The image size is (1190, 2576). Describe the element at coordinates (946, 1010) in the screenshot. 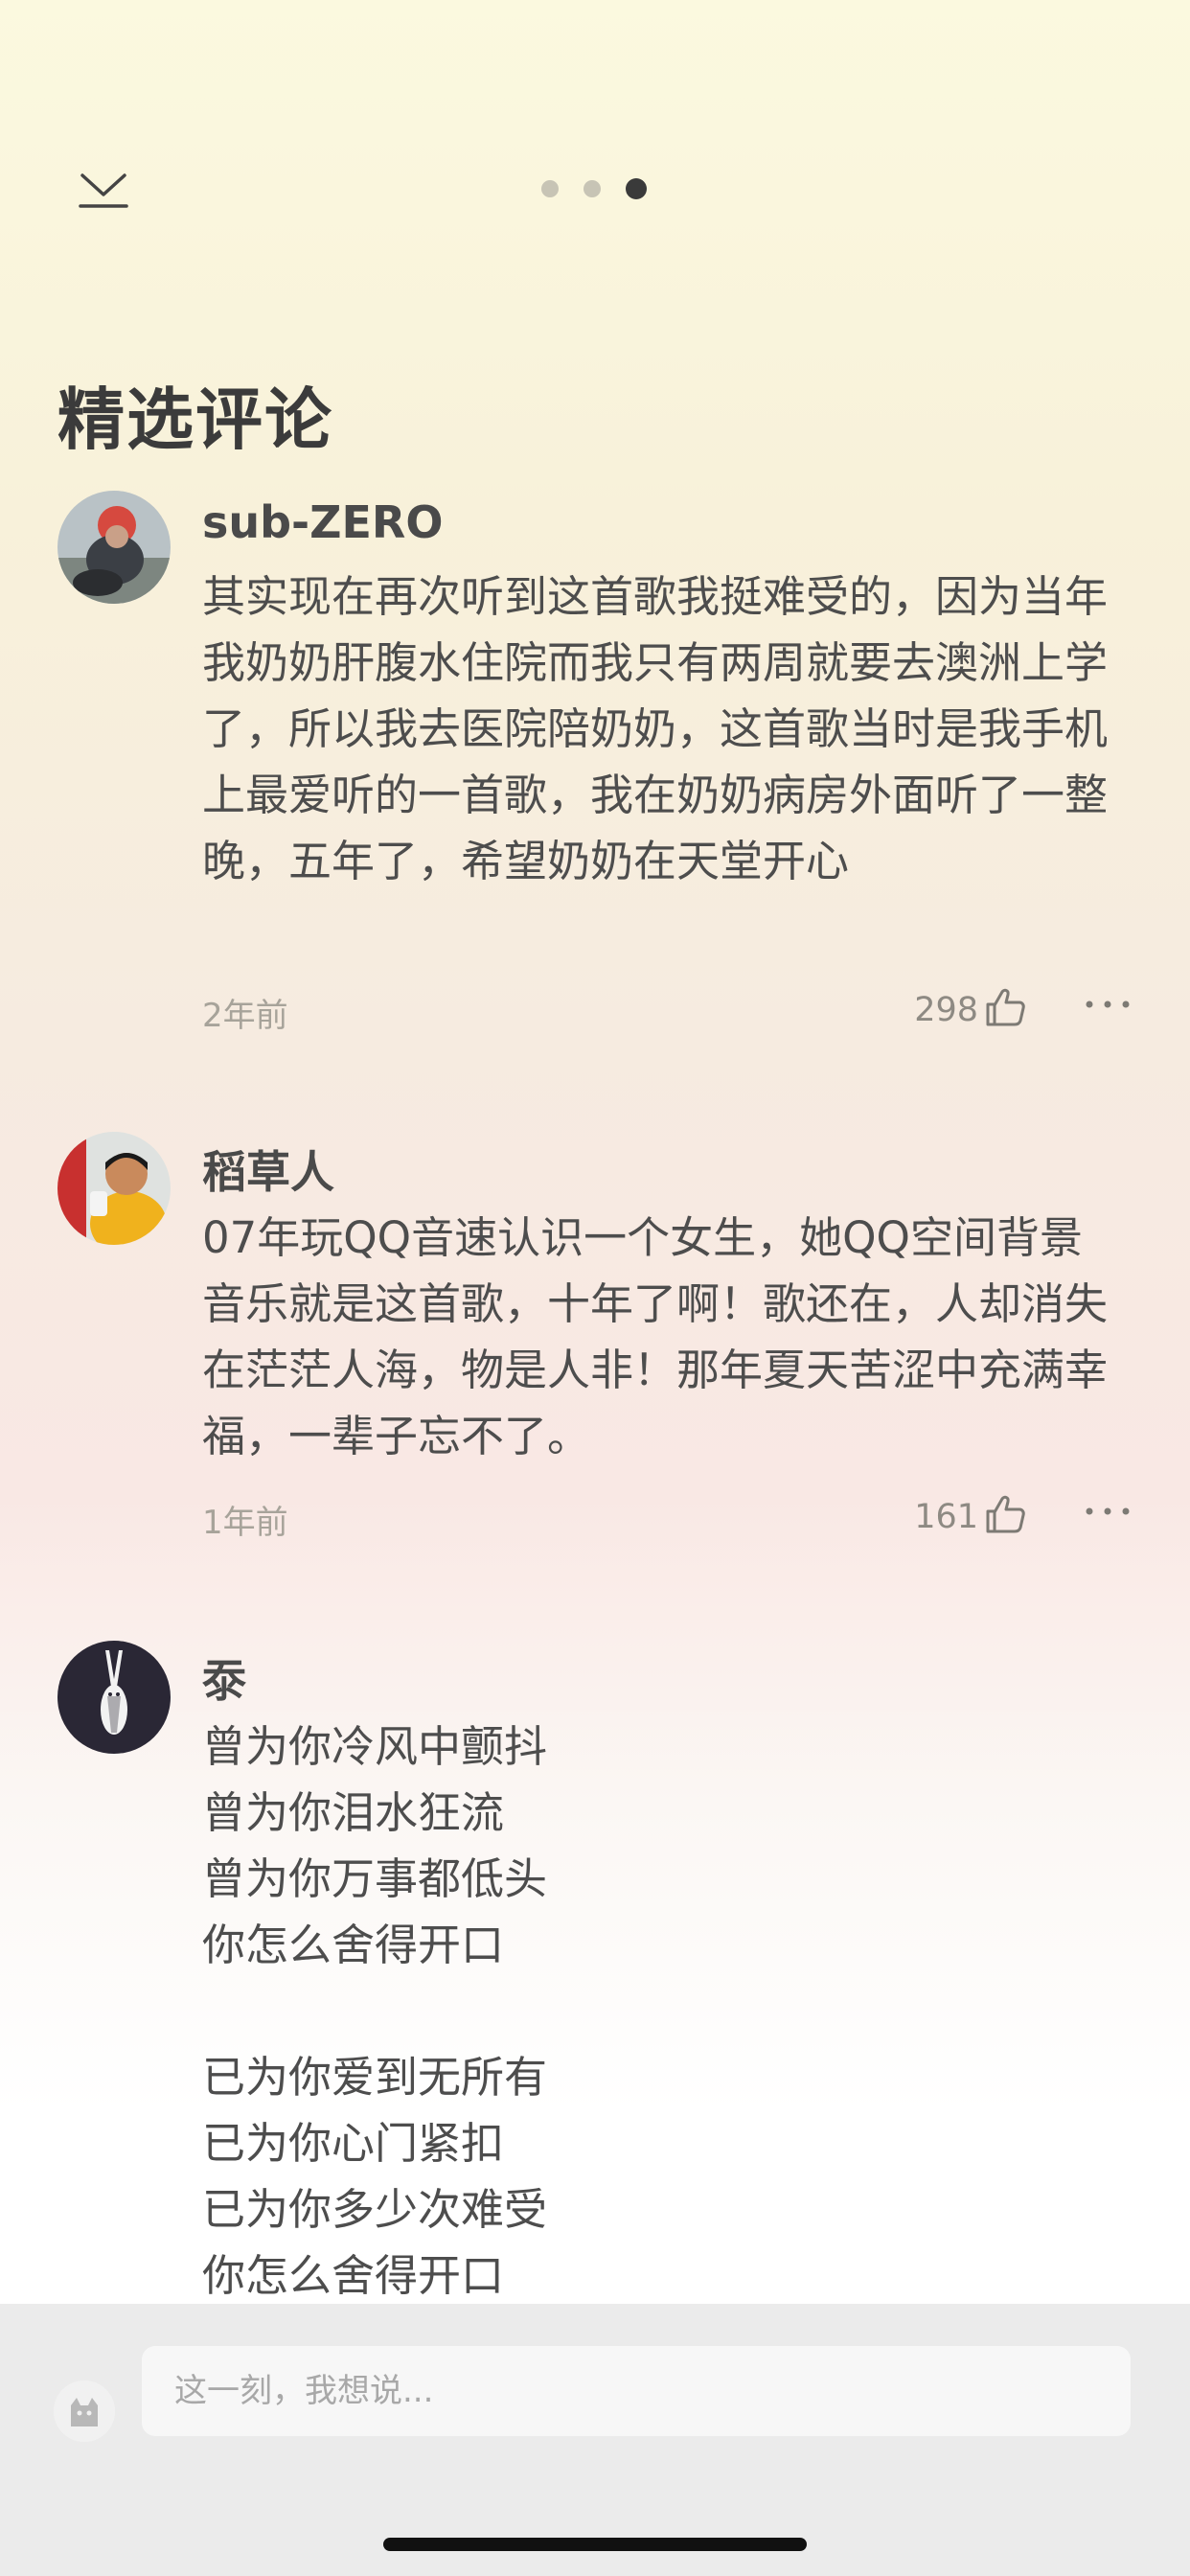

I see `like-count: 298` at that location.